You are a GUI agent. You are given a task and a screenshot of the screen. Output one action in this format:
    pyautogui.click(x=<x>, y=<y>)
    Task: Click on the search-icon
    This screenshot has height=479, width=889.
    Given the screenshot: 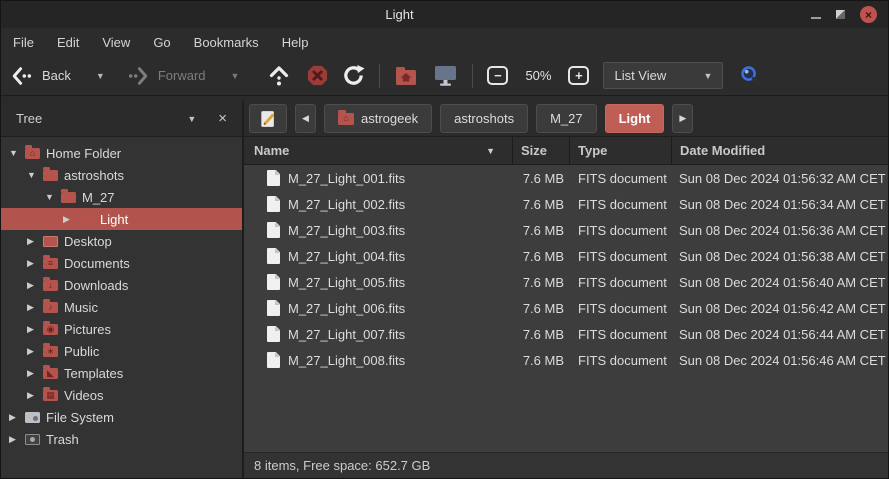 What is the action you would take?
    pyautogui.click(x=751, y=76)
    